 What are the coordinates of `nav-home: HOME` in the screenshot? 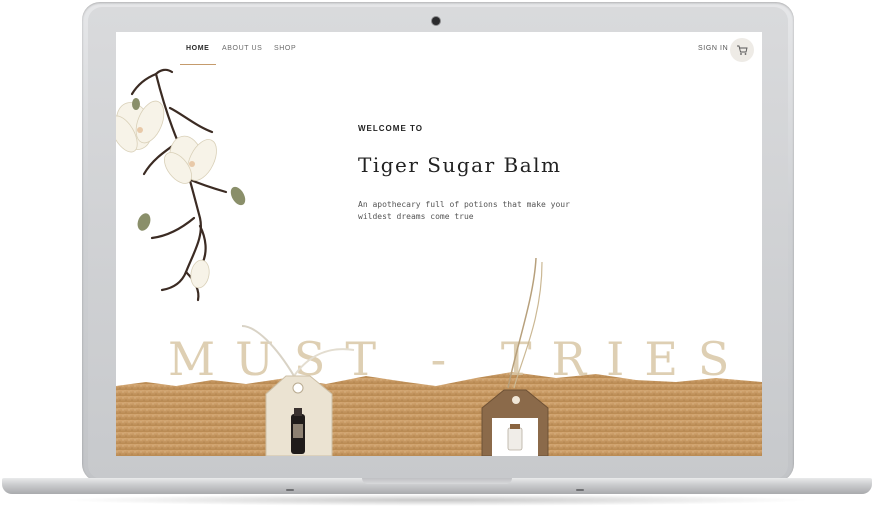 It's located at (197, 48).